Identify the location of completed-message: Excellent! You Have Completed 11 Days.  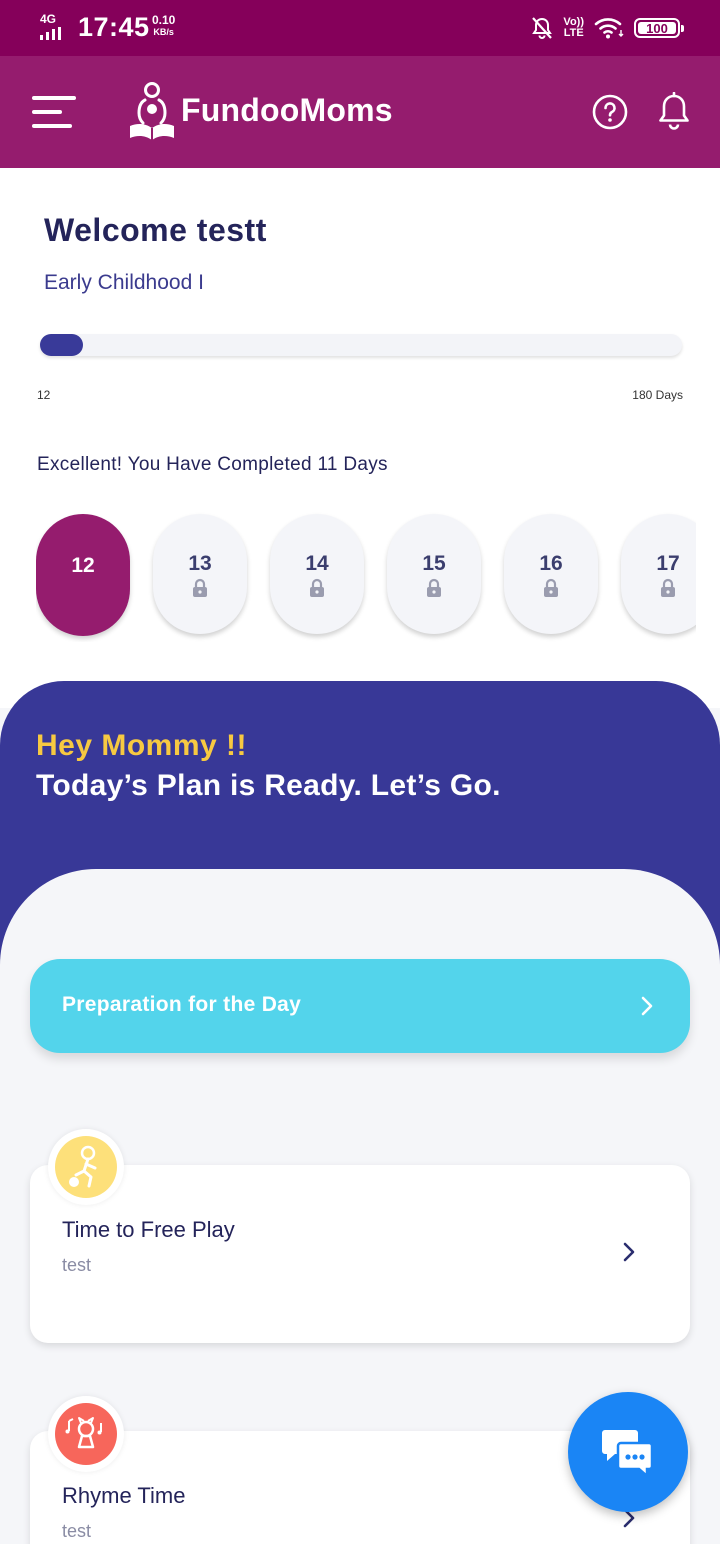
(212, 464).